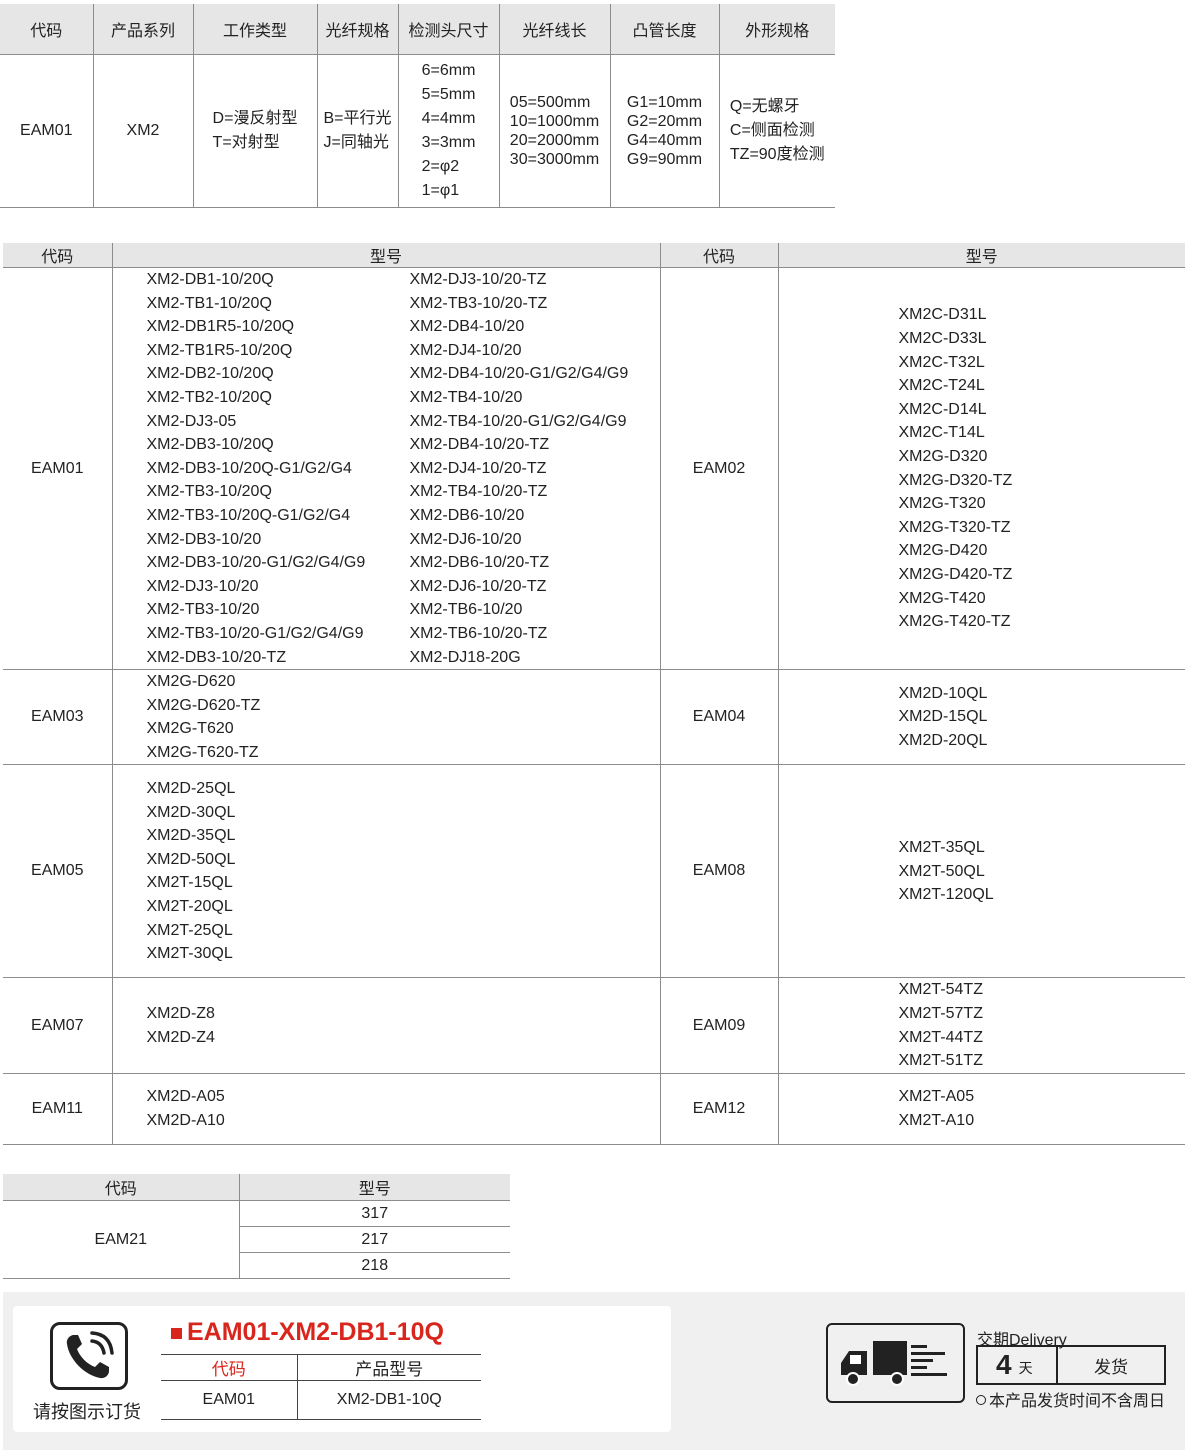 This screenshot has width=1188, height=1453. I want to click on eam21-table: 代码 型号 EAM21 317 217 218, so click(256, 1226).